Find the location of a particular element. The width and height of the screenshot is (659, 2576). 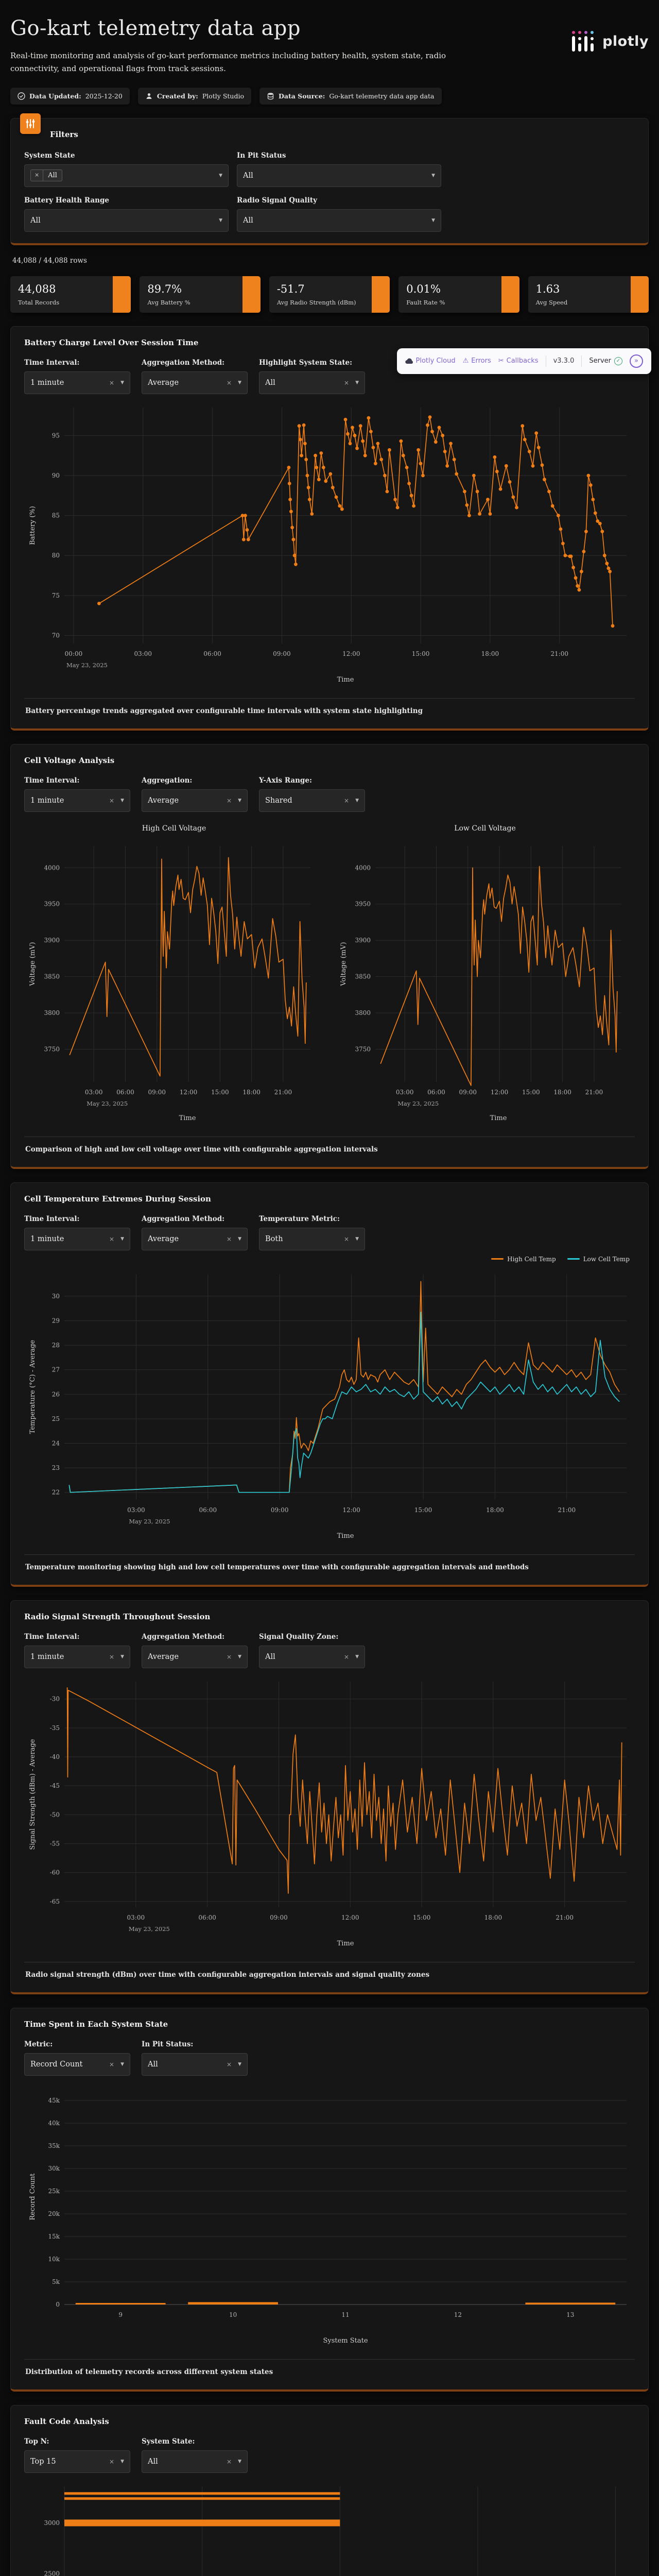

control-label: Highlight System State: is located at coordinates (306, 362).